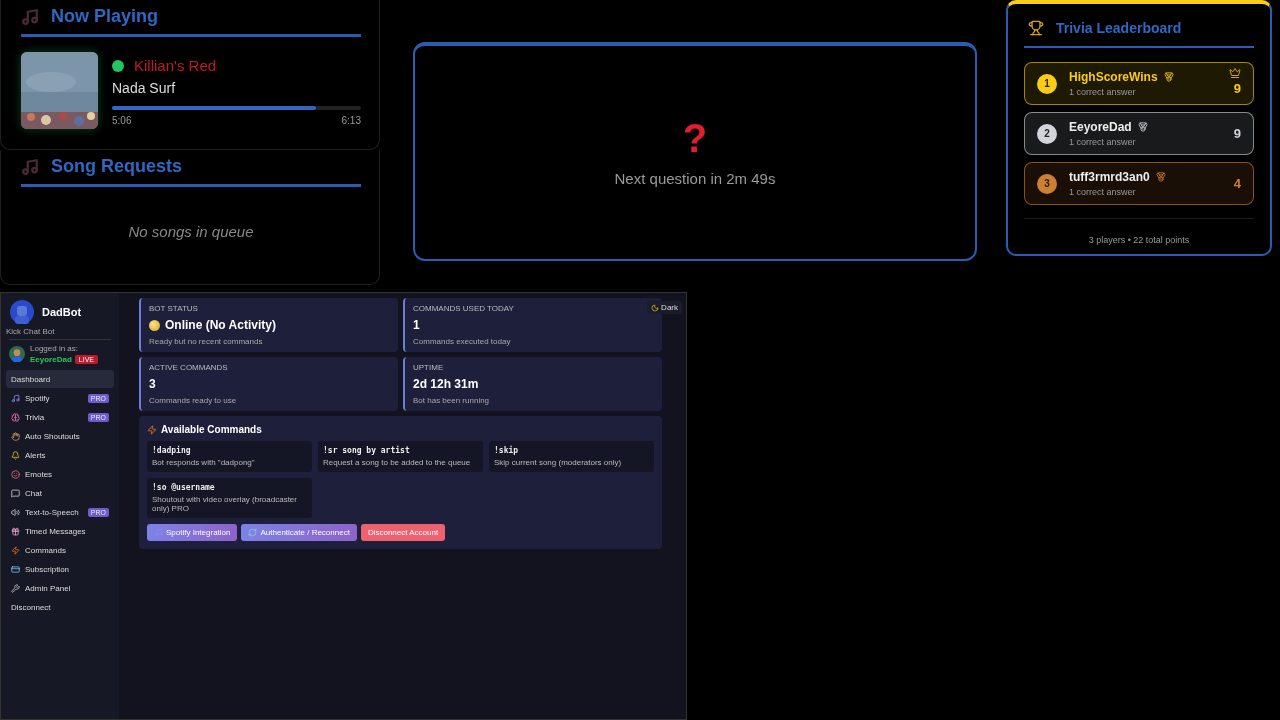 The image size is (1280, 720). I want to click on bell-icon, so click(15, 455).